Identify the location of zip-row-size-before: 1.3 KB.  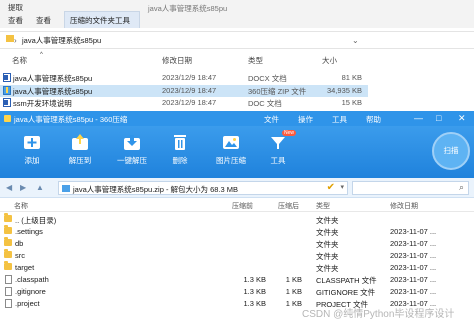
(254, 303).